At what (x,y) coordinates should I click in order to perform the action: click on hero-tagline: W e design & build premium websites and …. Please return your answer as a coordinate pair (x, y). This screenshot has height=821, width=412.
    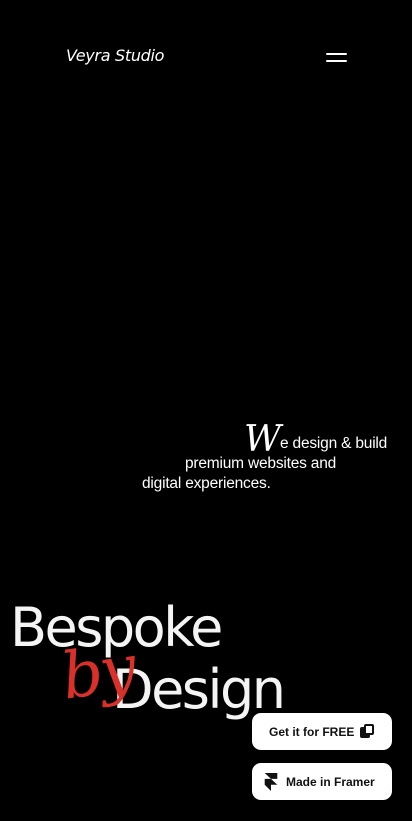
    Looking at the image, I should click on (258, 457).